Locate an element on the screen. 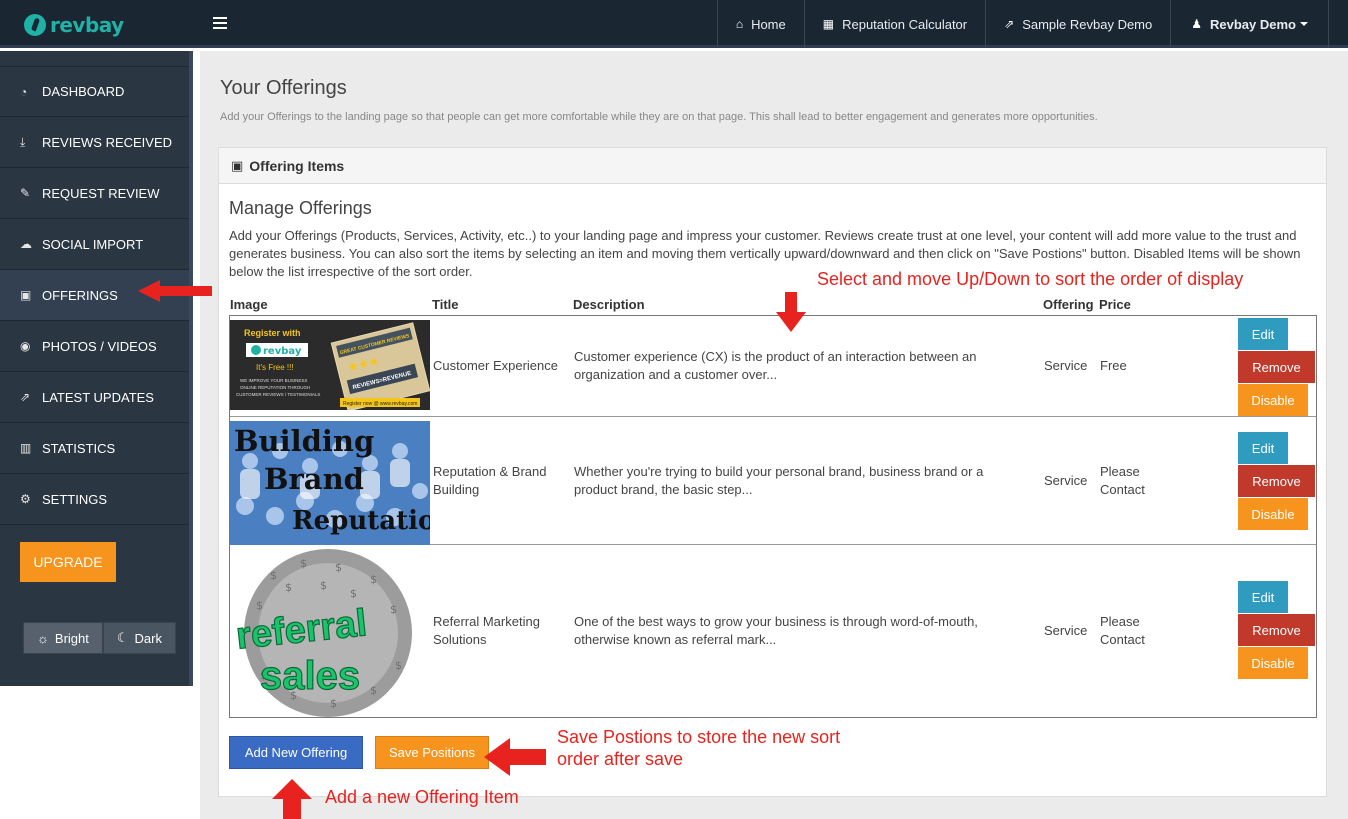  col-image: Image is located at coordinates (249, 304).